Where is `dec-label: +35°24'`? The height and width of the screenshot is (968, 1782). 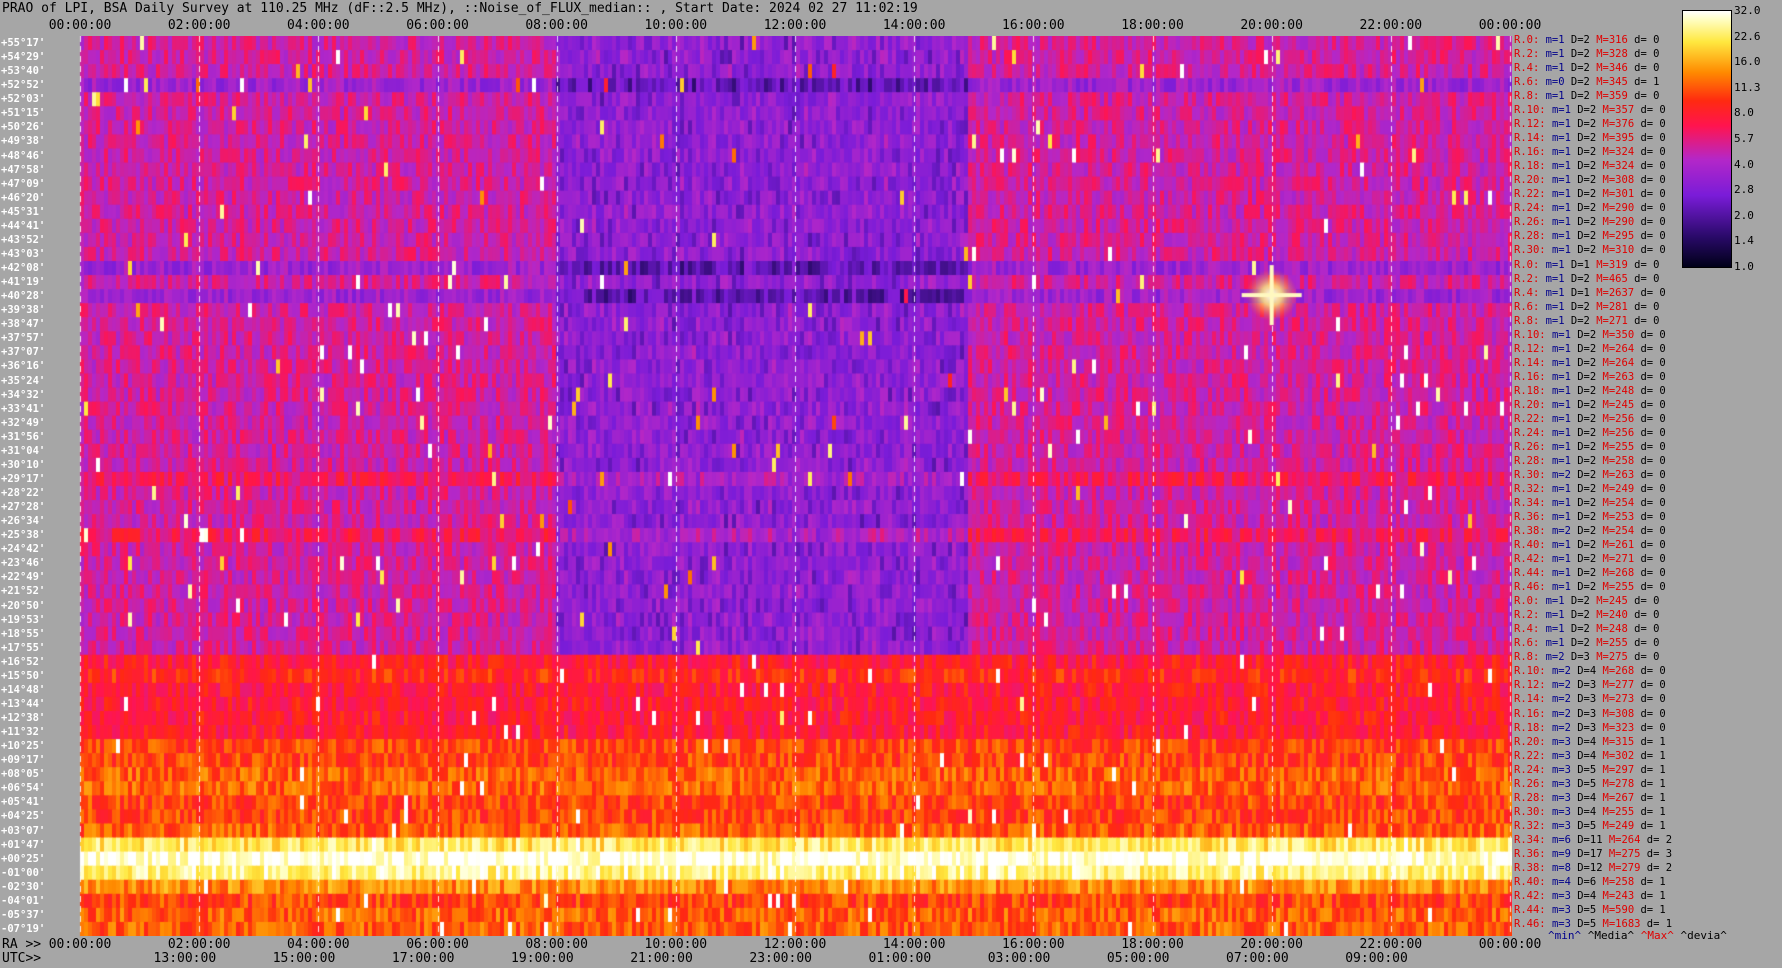 dec-label: +35°24' is located at coordinates (23, 380).